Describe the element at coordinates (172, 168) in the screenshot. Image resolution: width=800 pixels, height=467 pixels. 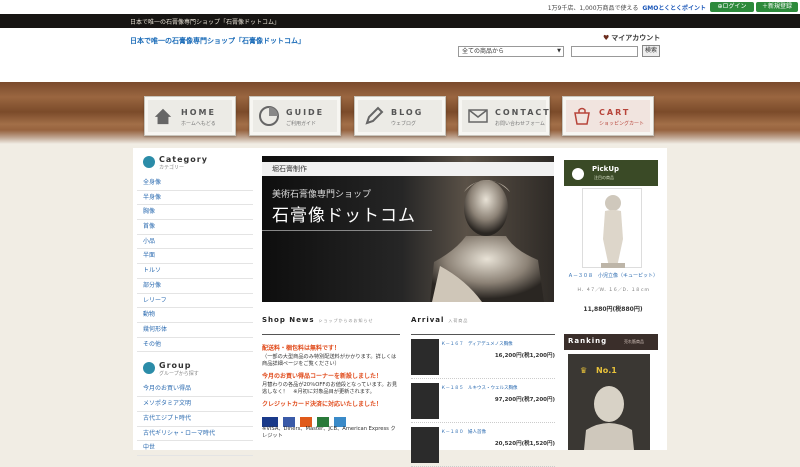
I see `category-sub: カテゴリー` at that location.